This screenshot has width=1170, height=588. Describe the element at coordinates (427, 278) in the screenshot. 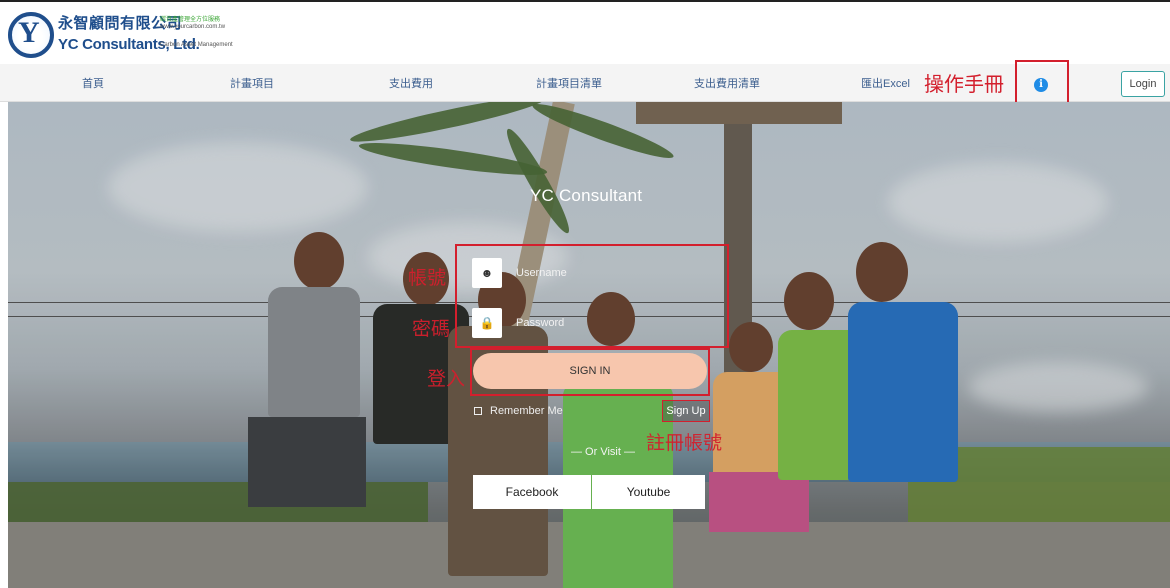

I see `account-annotation: 帳號` at that location.